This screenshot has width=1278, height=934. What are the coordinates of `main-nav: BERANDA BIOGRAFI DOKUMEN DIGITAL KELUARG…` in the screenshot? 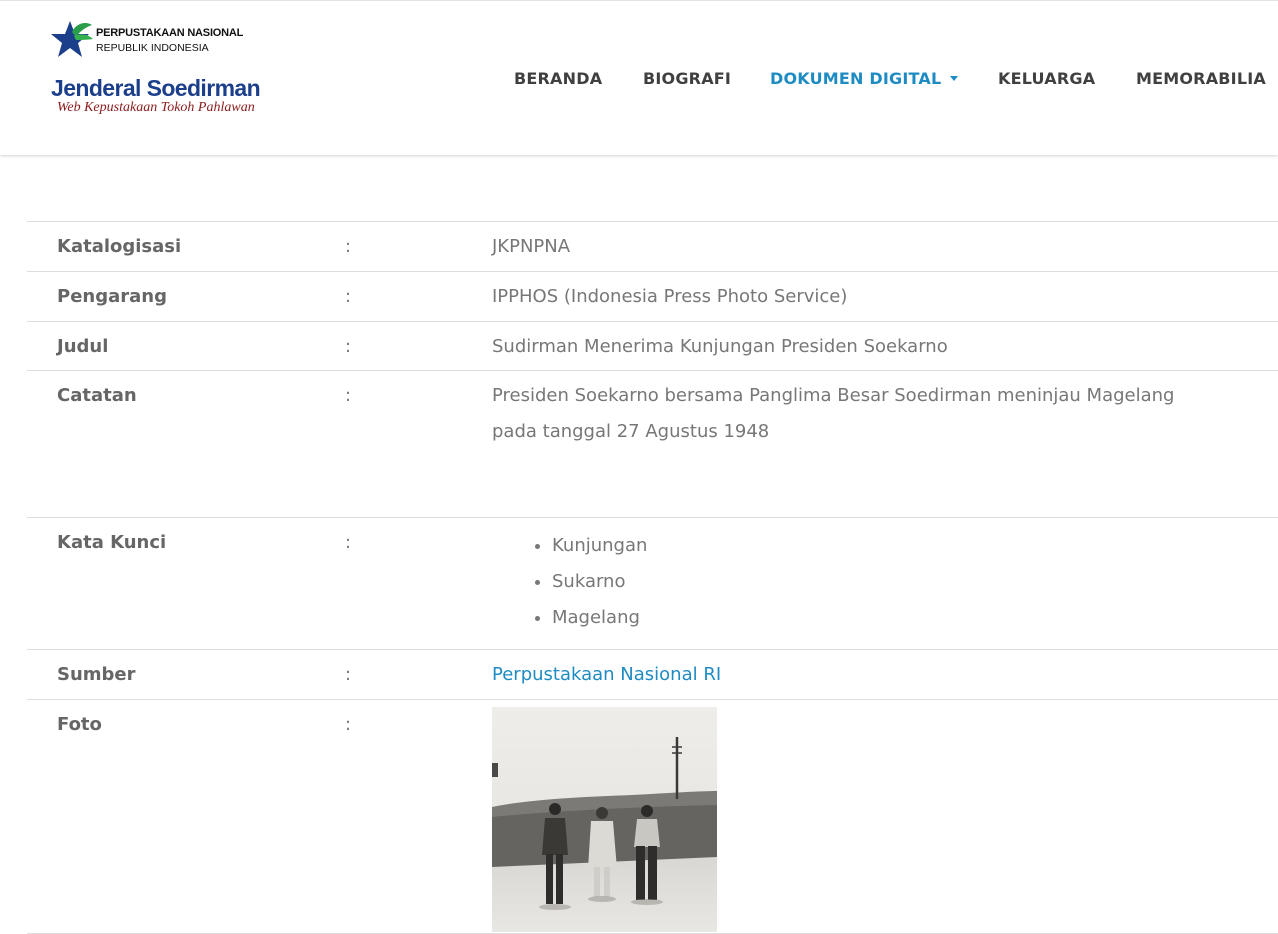 It's located at (639, 79).